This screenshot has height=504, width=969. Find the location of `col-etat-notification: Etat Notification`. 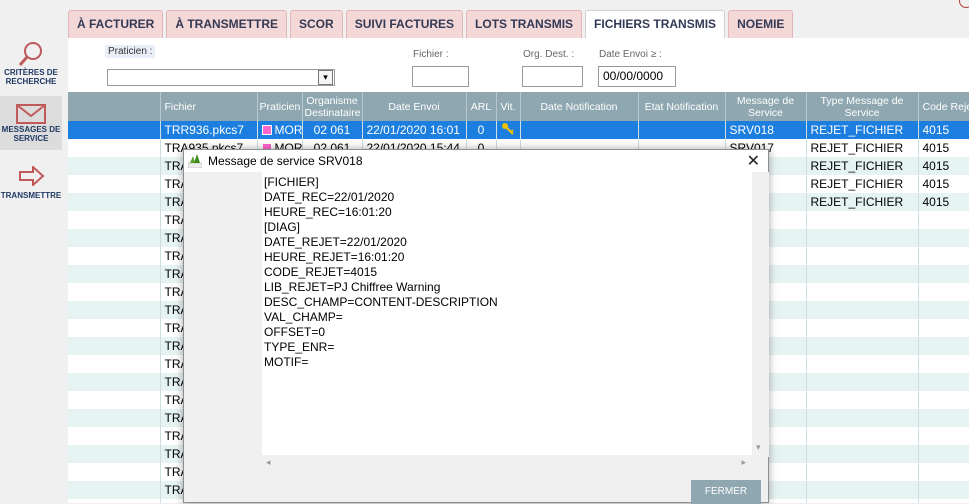

col-etat-notification: Etat Notification is located at coordinates (682, 106).